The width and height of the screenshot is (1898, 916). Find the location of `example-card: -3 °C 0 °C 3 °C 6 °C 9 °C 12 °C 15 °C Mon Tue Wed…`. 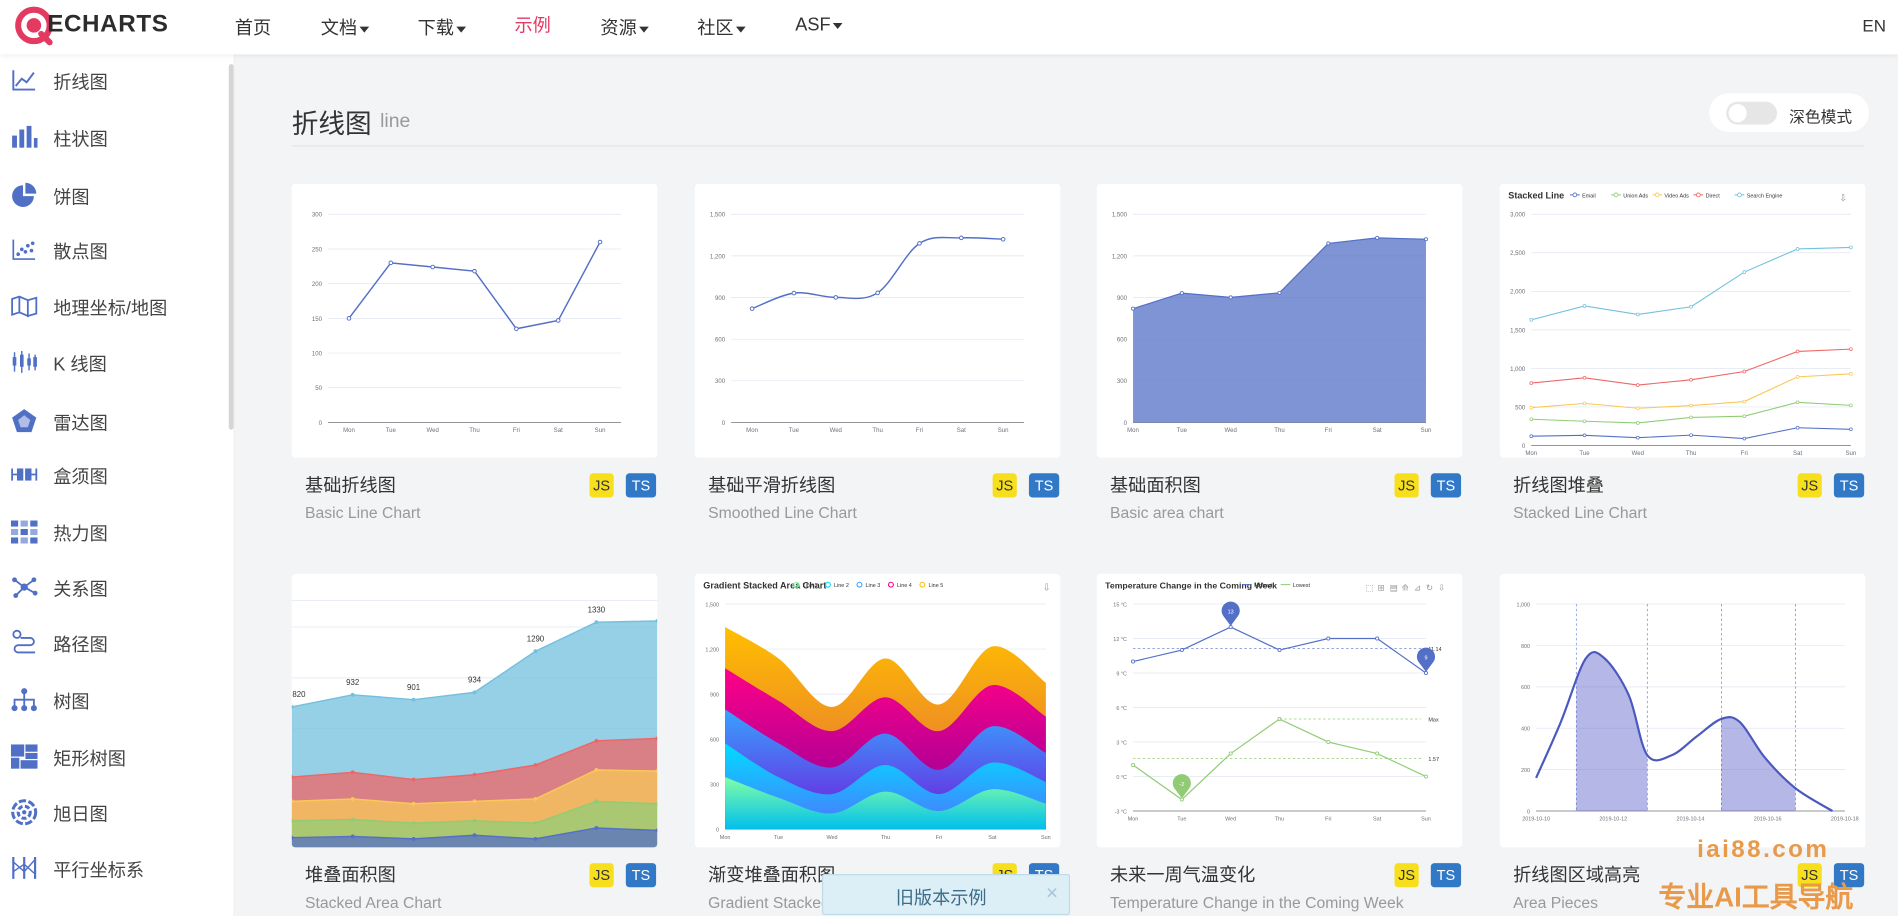

example-card: -3 °C 0 °C 3 °C 6 °C 9 °C 12 °C 15 °C Mon Tue Wed… is located at coordinates (1279, 744).